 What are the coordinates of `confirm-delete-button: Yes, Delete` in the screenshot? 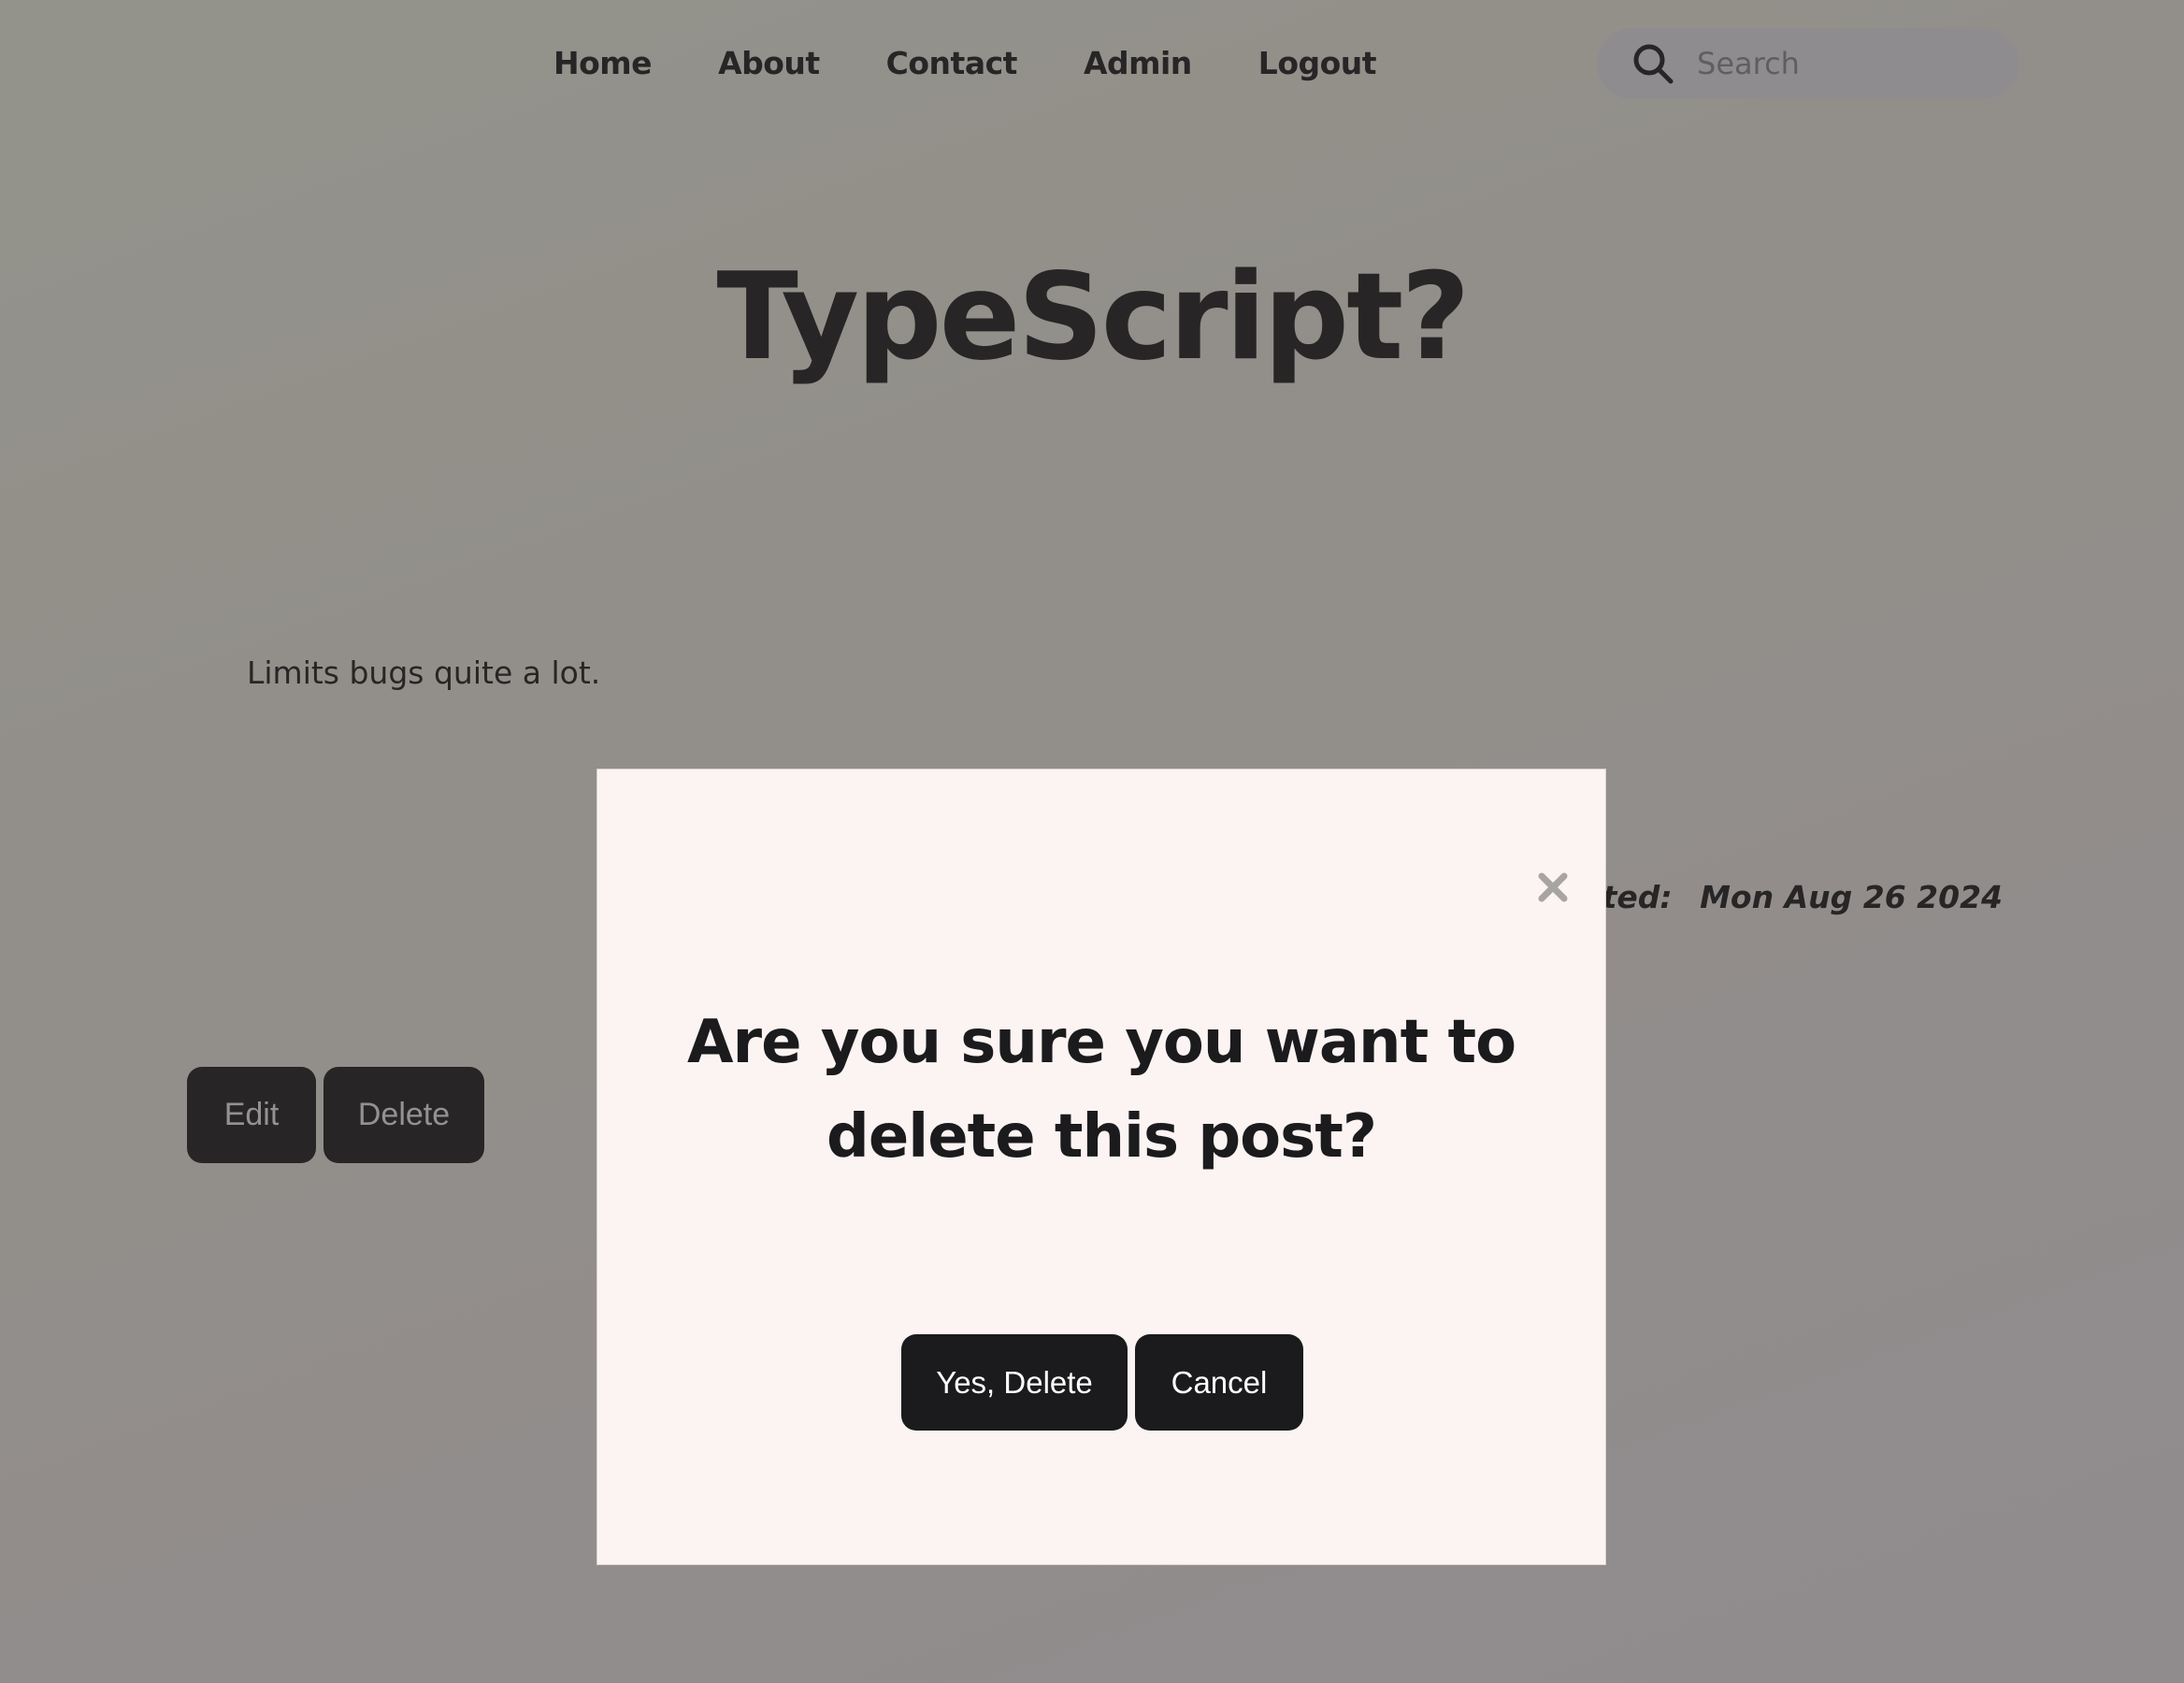 It's located at (1014, 1383).